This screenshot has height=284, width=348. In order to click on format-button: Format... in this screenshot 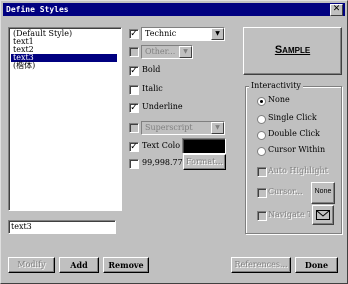, I will do `click(204, 162)`.